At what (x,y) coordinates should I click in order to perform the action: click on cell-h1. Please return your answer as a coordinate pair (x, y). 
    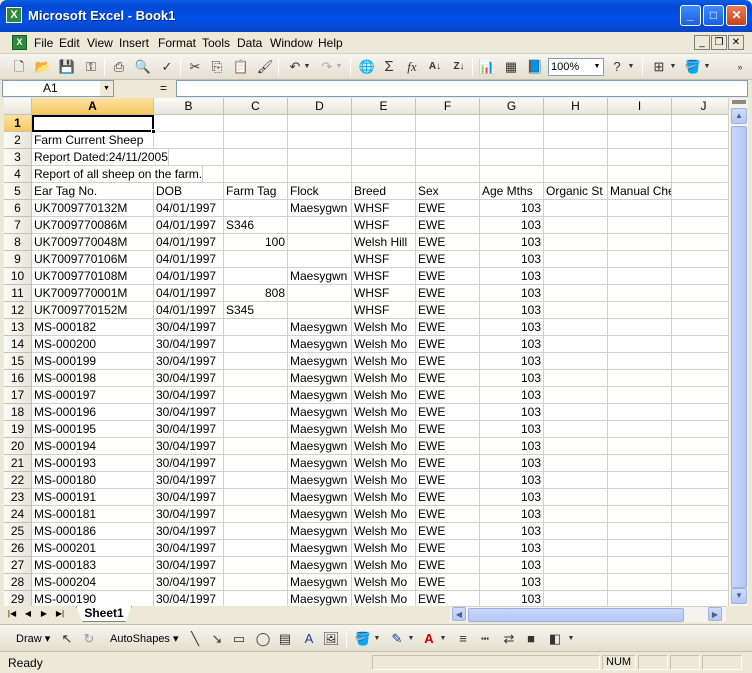
    Looking at the image, I should click on (576, 123).